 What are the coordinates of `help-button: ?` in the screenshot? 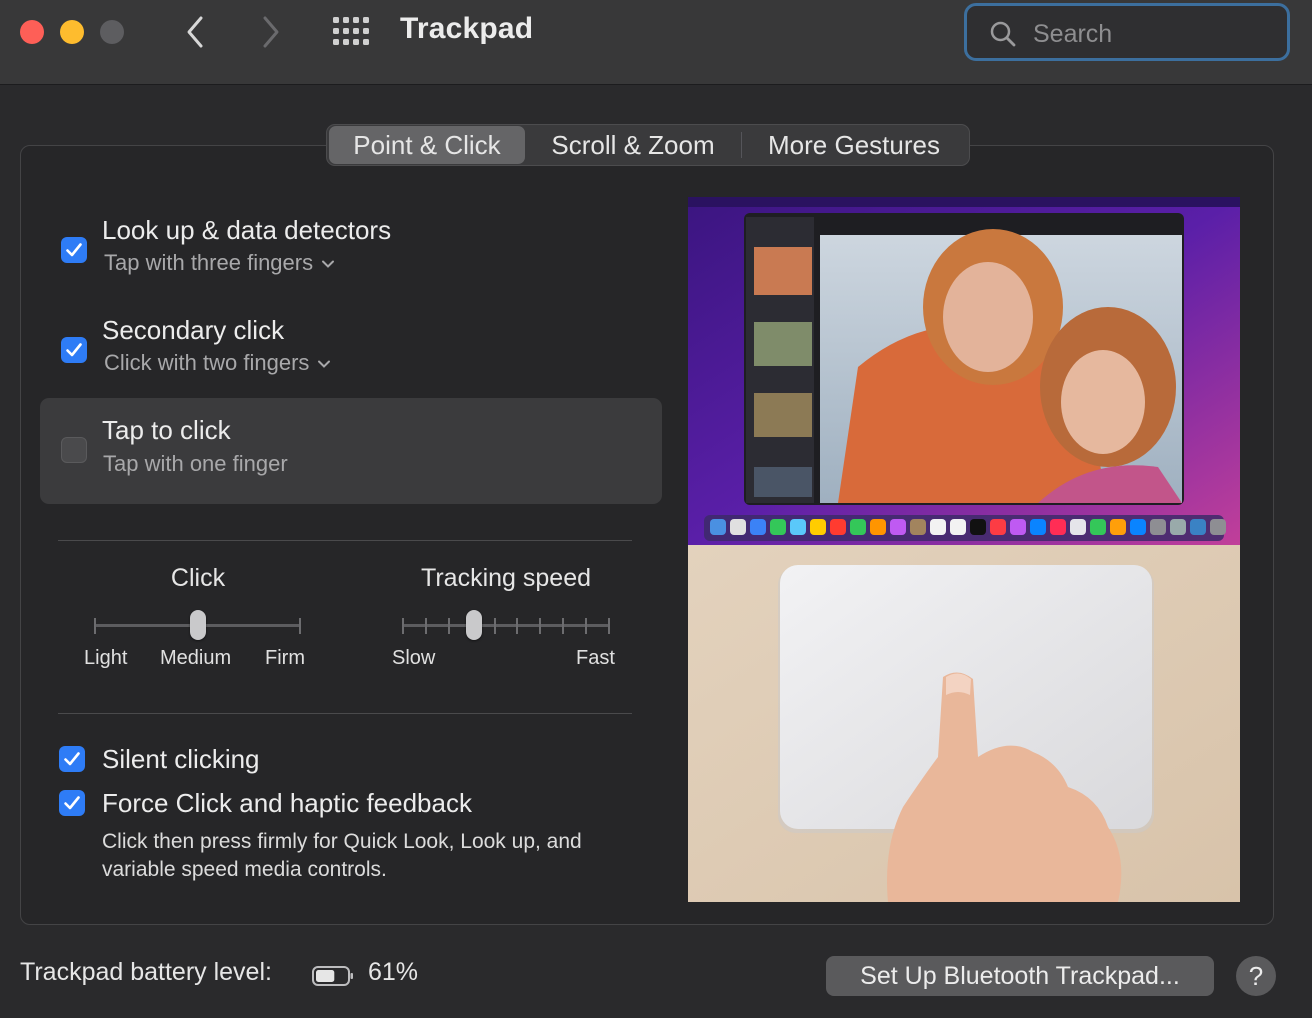 It's located at (1256, 976).